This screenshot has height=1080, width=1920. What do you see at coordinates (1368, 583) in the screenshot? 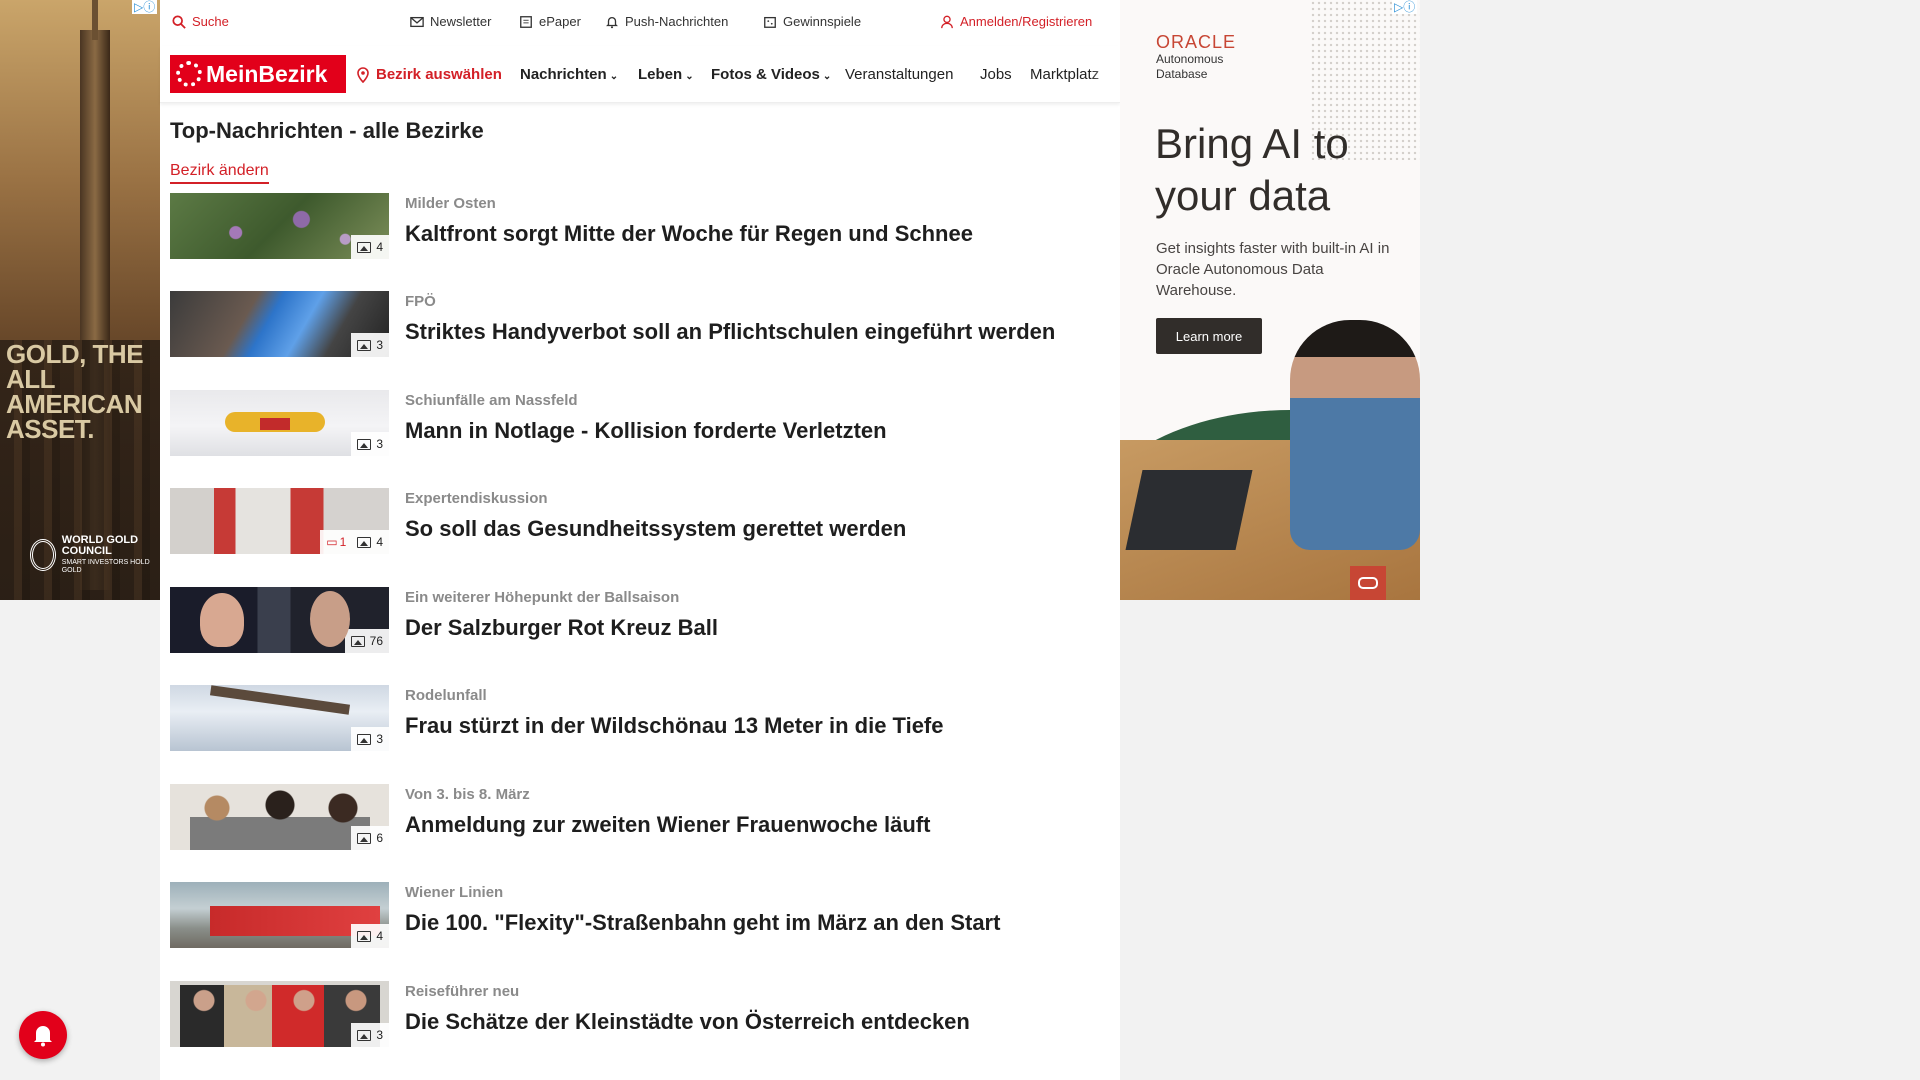
I see `oracle-logo-icon` at bounding box center [1368, 583].